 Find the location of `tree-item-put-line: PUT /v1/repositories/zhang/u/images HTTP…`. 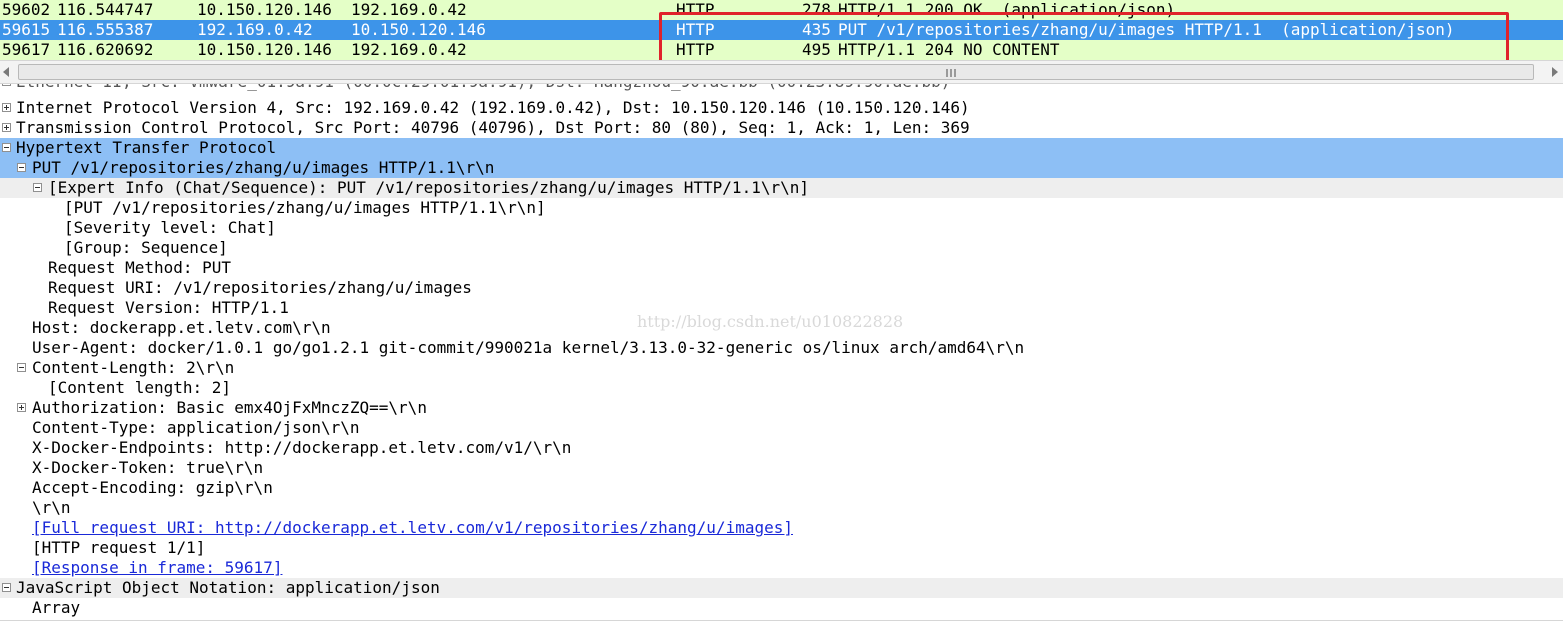

tree-item-put-line: PUT /v1/repositories/zhang/u/images HTTP… is located at coordinates (781, 168).